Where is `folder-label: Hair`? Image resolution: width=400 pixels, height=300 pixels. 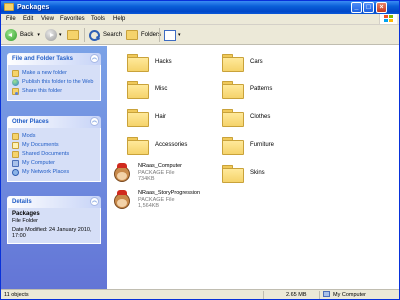 folder-label: Hair is located at coordinates (161, 117).